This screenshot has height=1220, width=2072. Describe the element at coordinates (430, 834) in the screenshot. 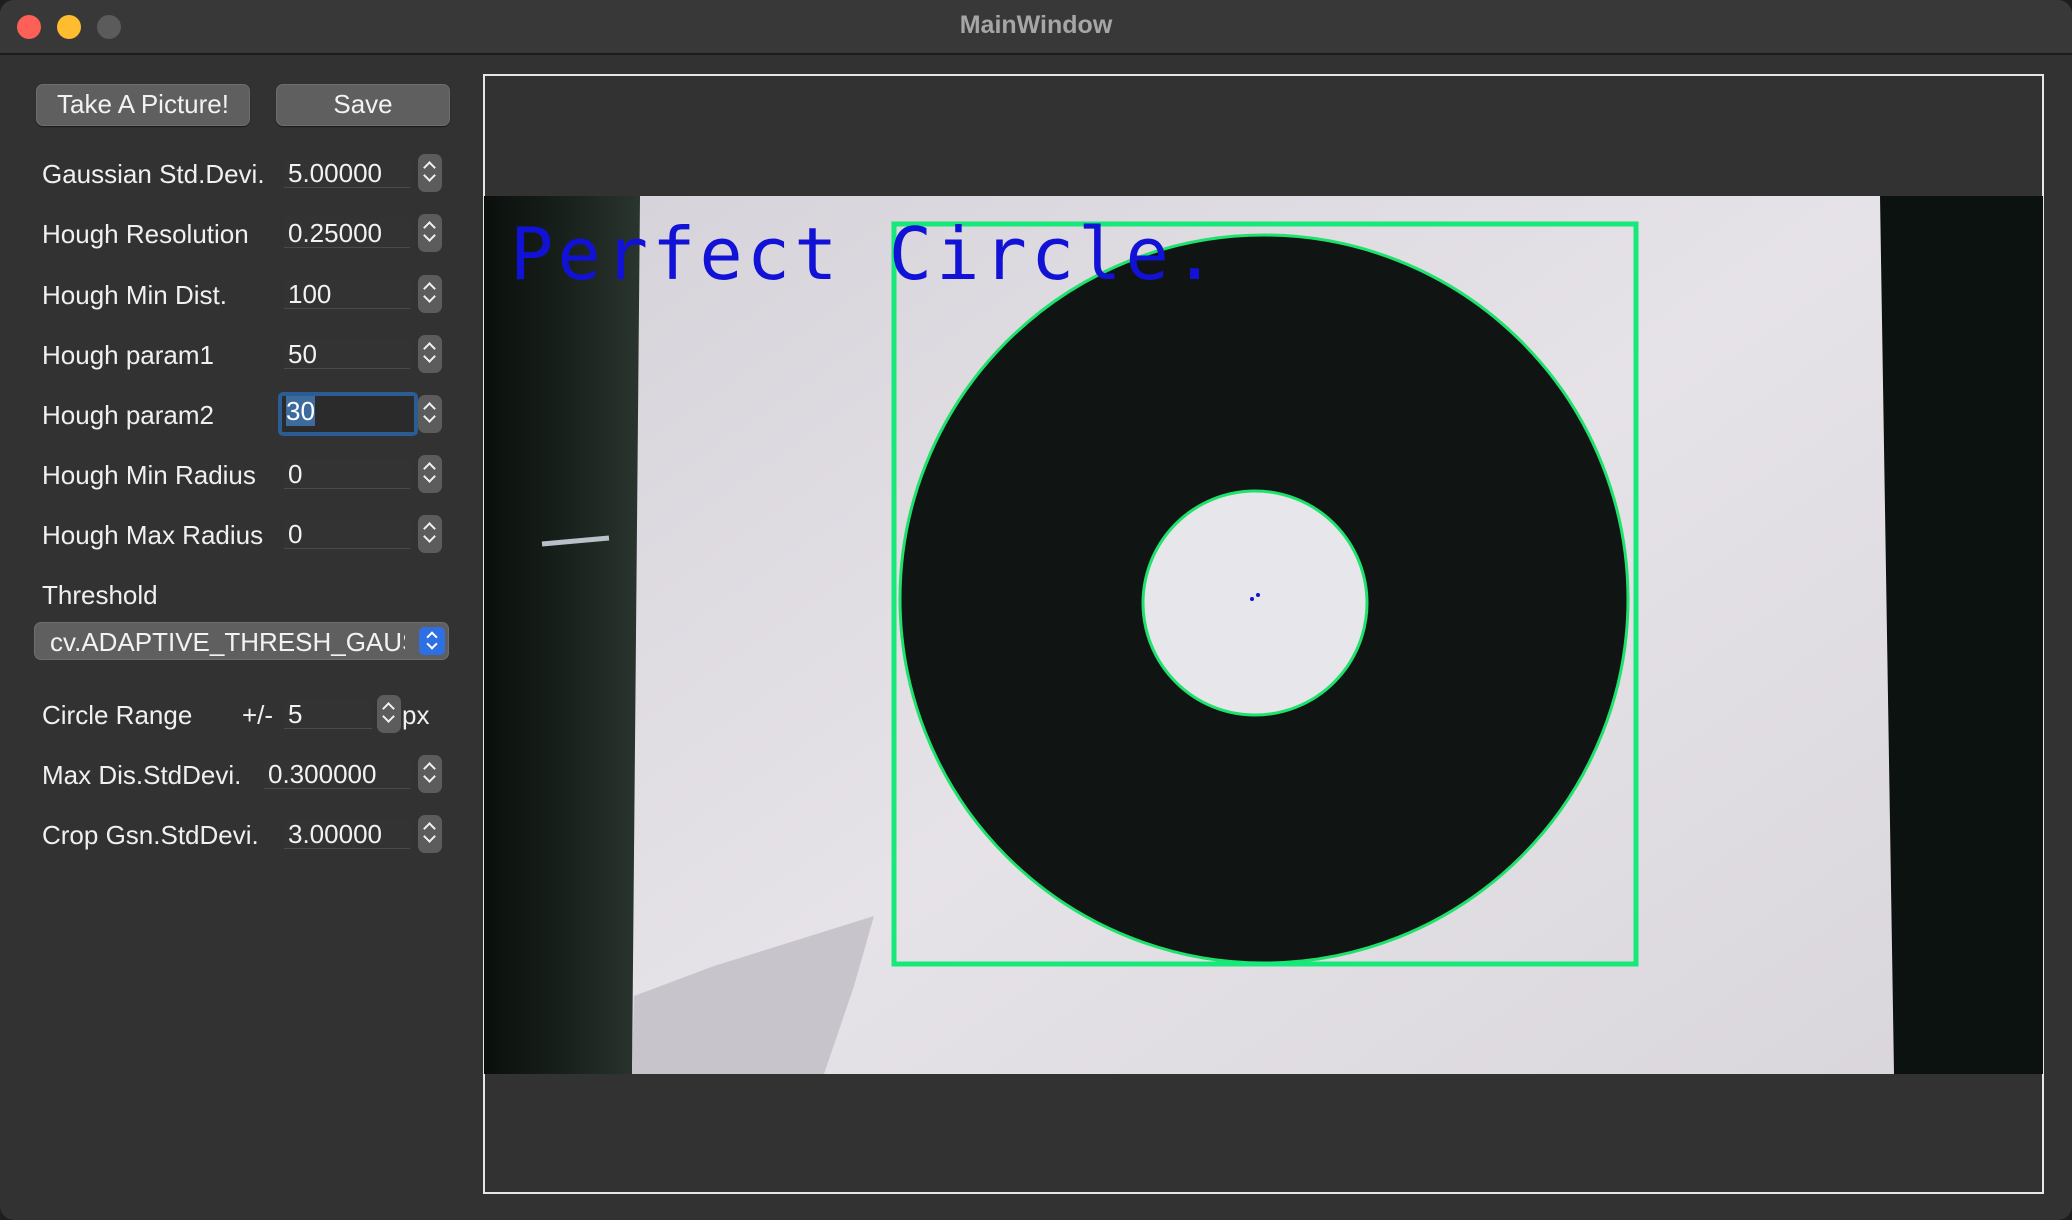

I see `crop-gsn-std-stepper-icon` at that location.